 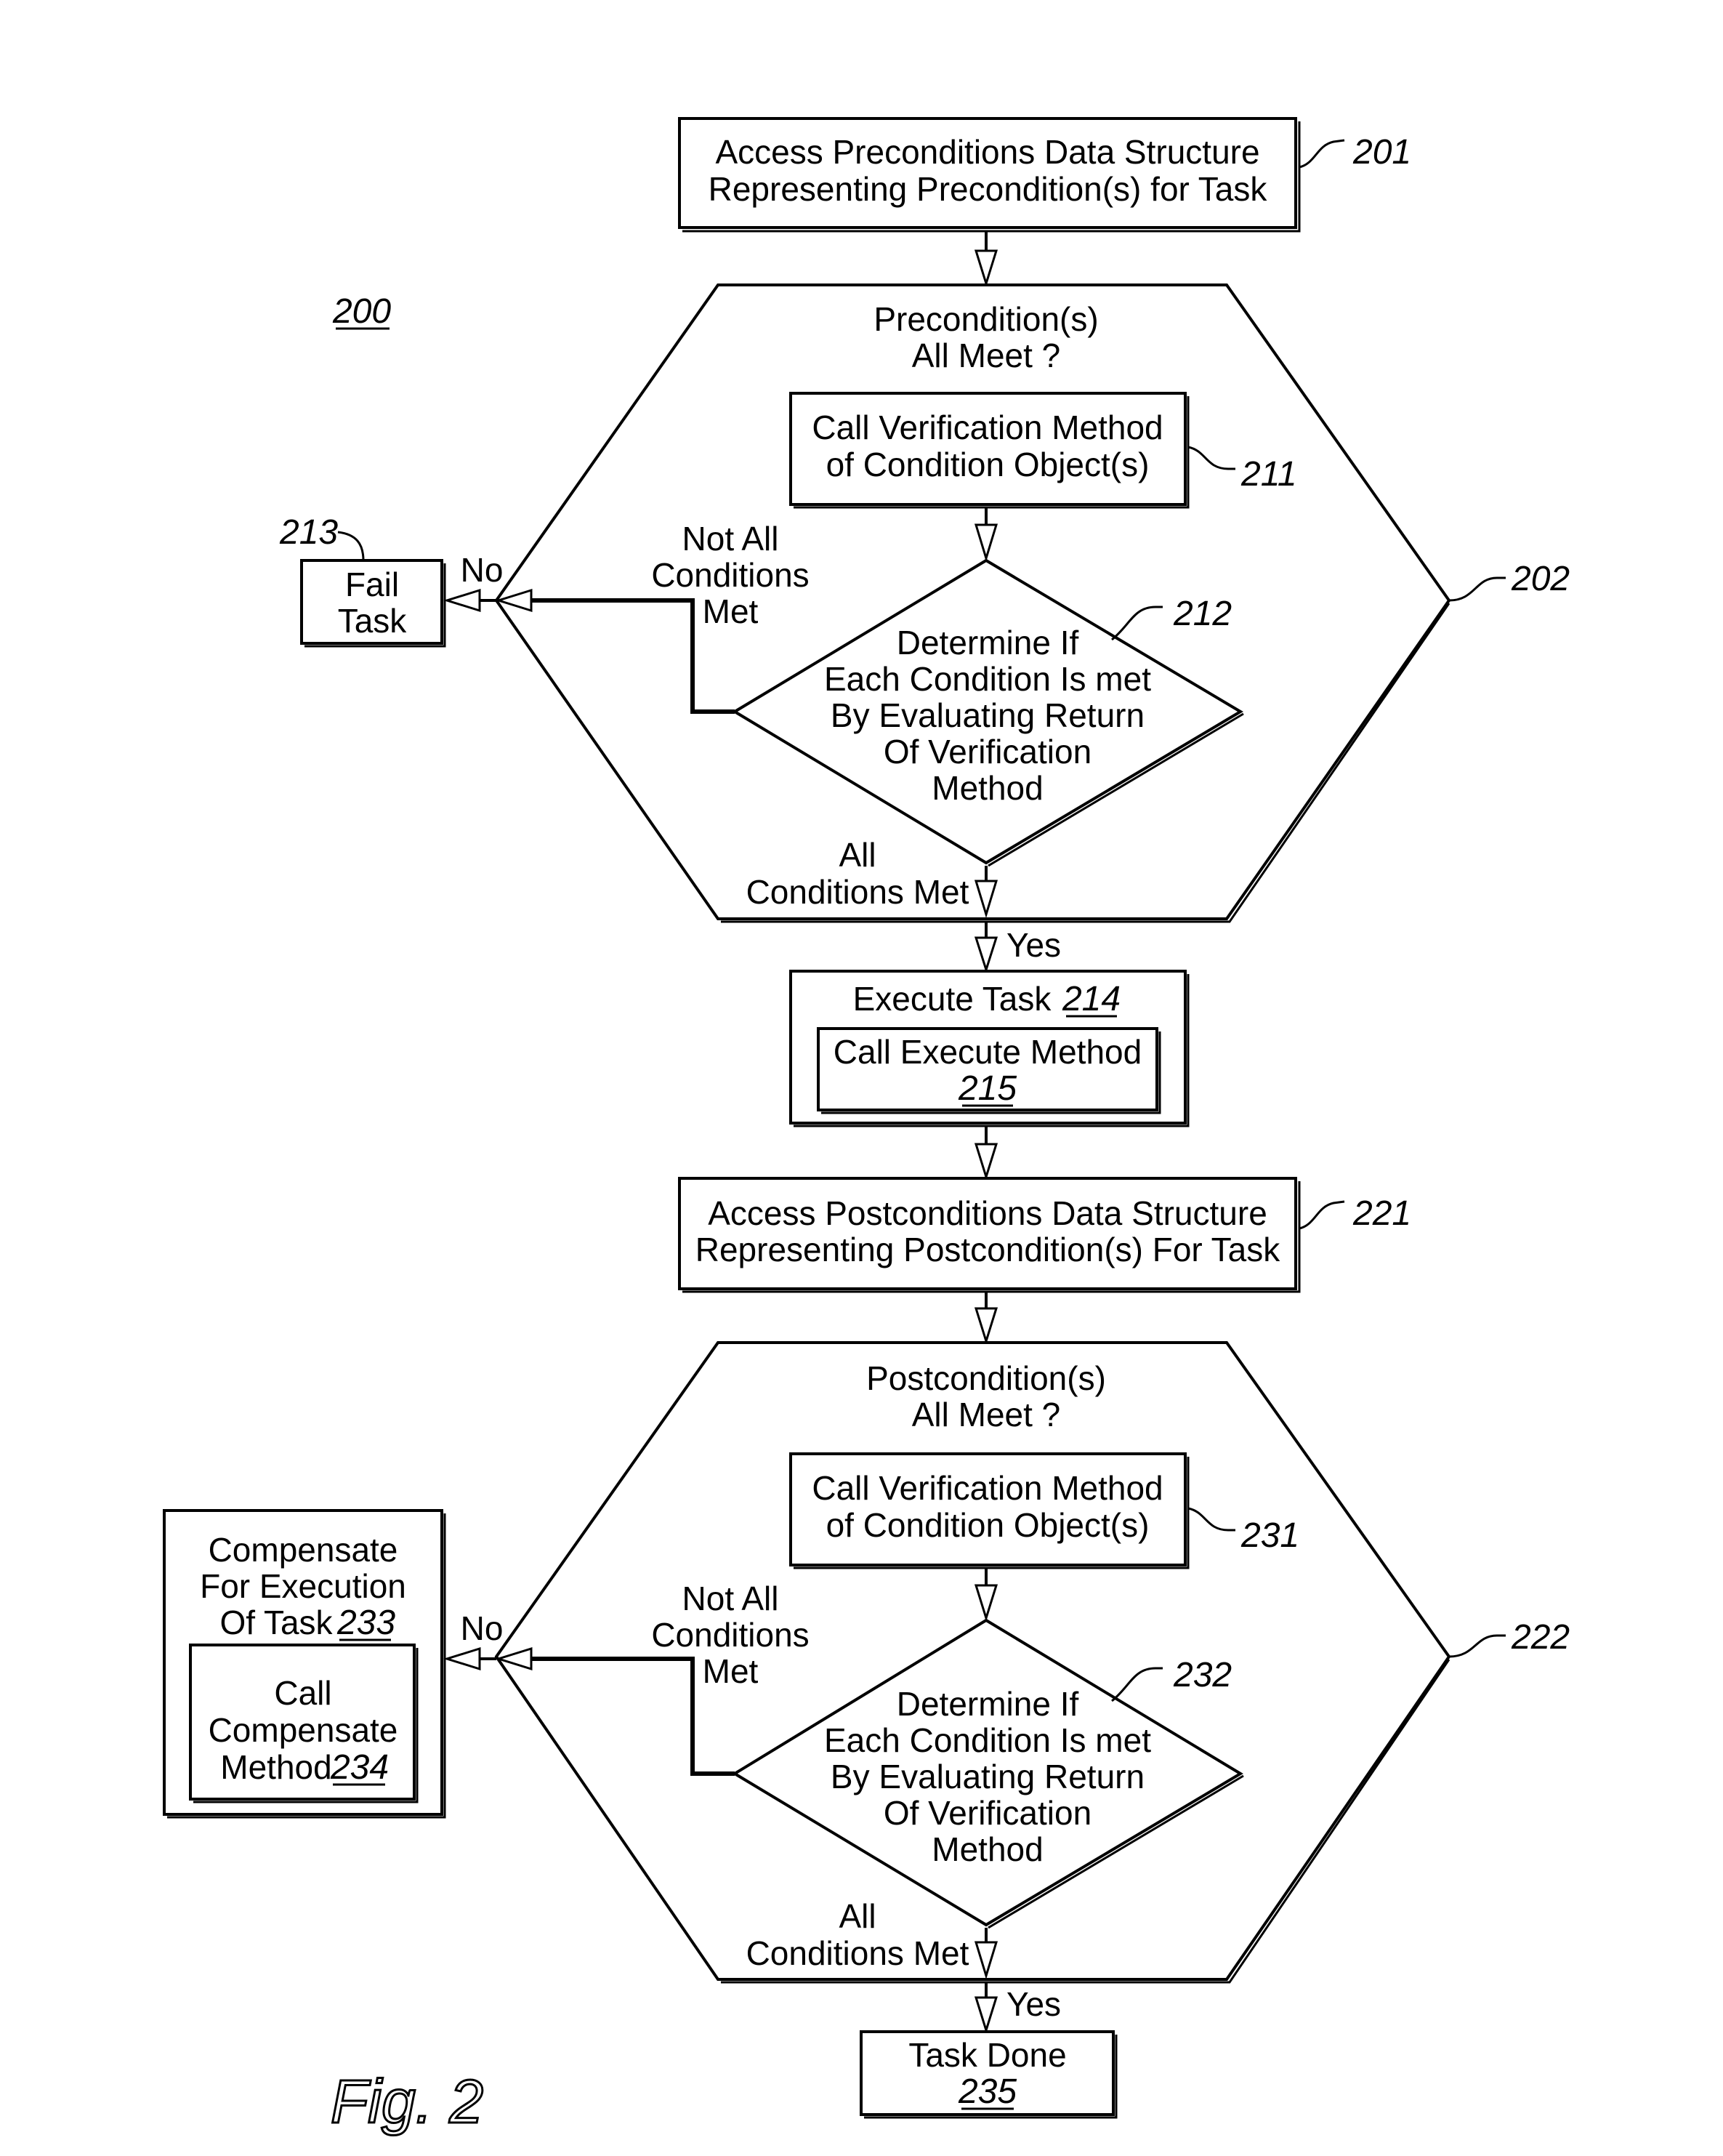 I want to click on svg-text:Access Postconditions Data Str: Access Postconditions Data Structure, so click(x=988, y=1213).